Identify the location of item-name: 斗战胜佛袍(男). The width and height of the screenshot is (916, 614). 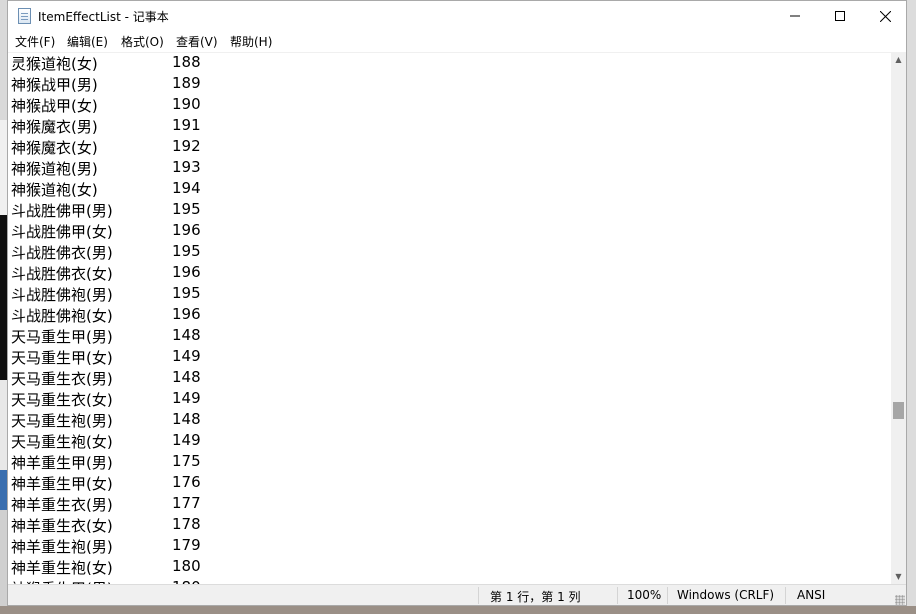
(62, 295).